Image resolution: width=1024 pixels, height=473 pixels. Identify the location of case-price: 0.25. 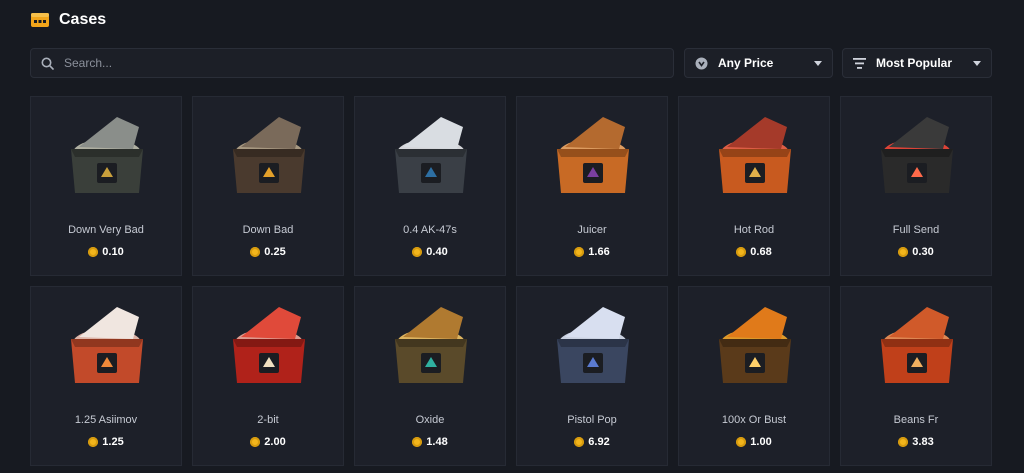
(268, 252).